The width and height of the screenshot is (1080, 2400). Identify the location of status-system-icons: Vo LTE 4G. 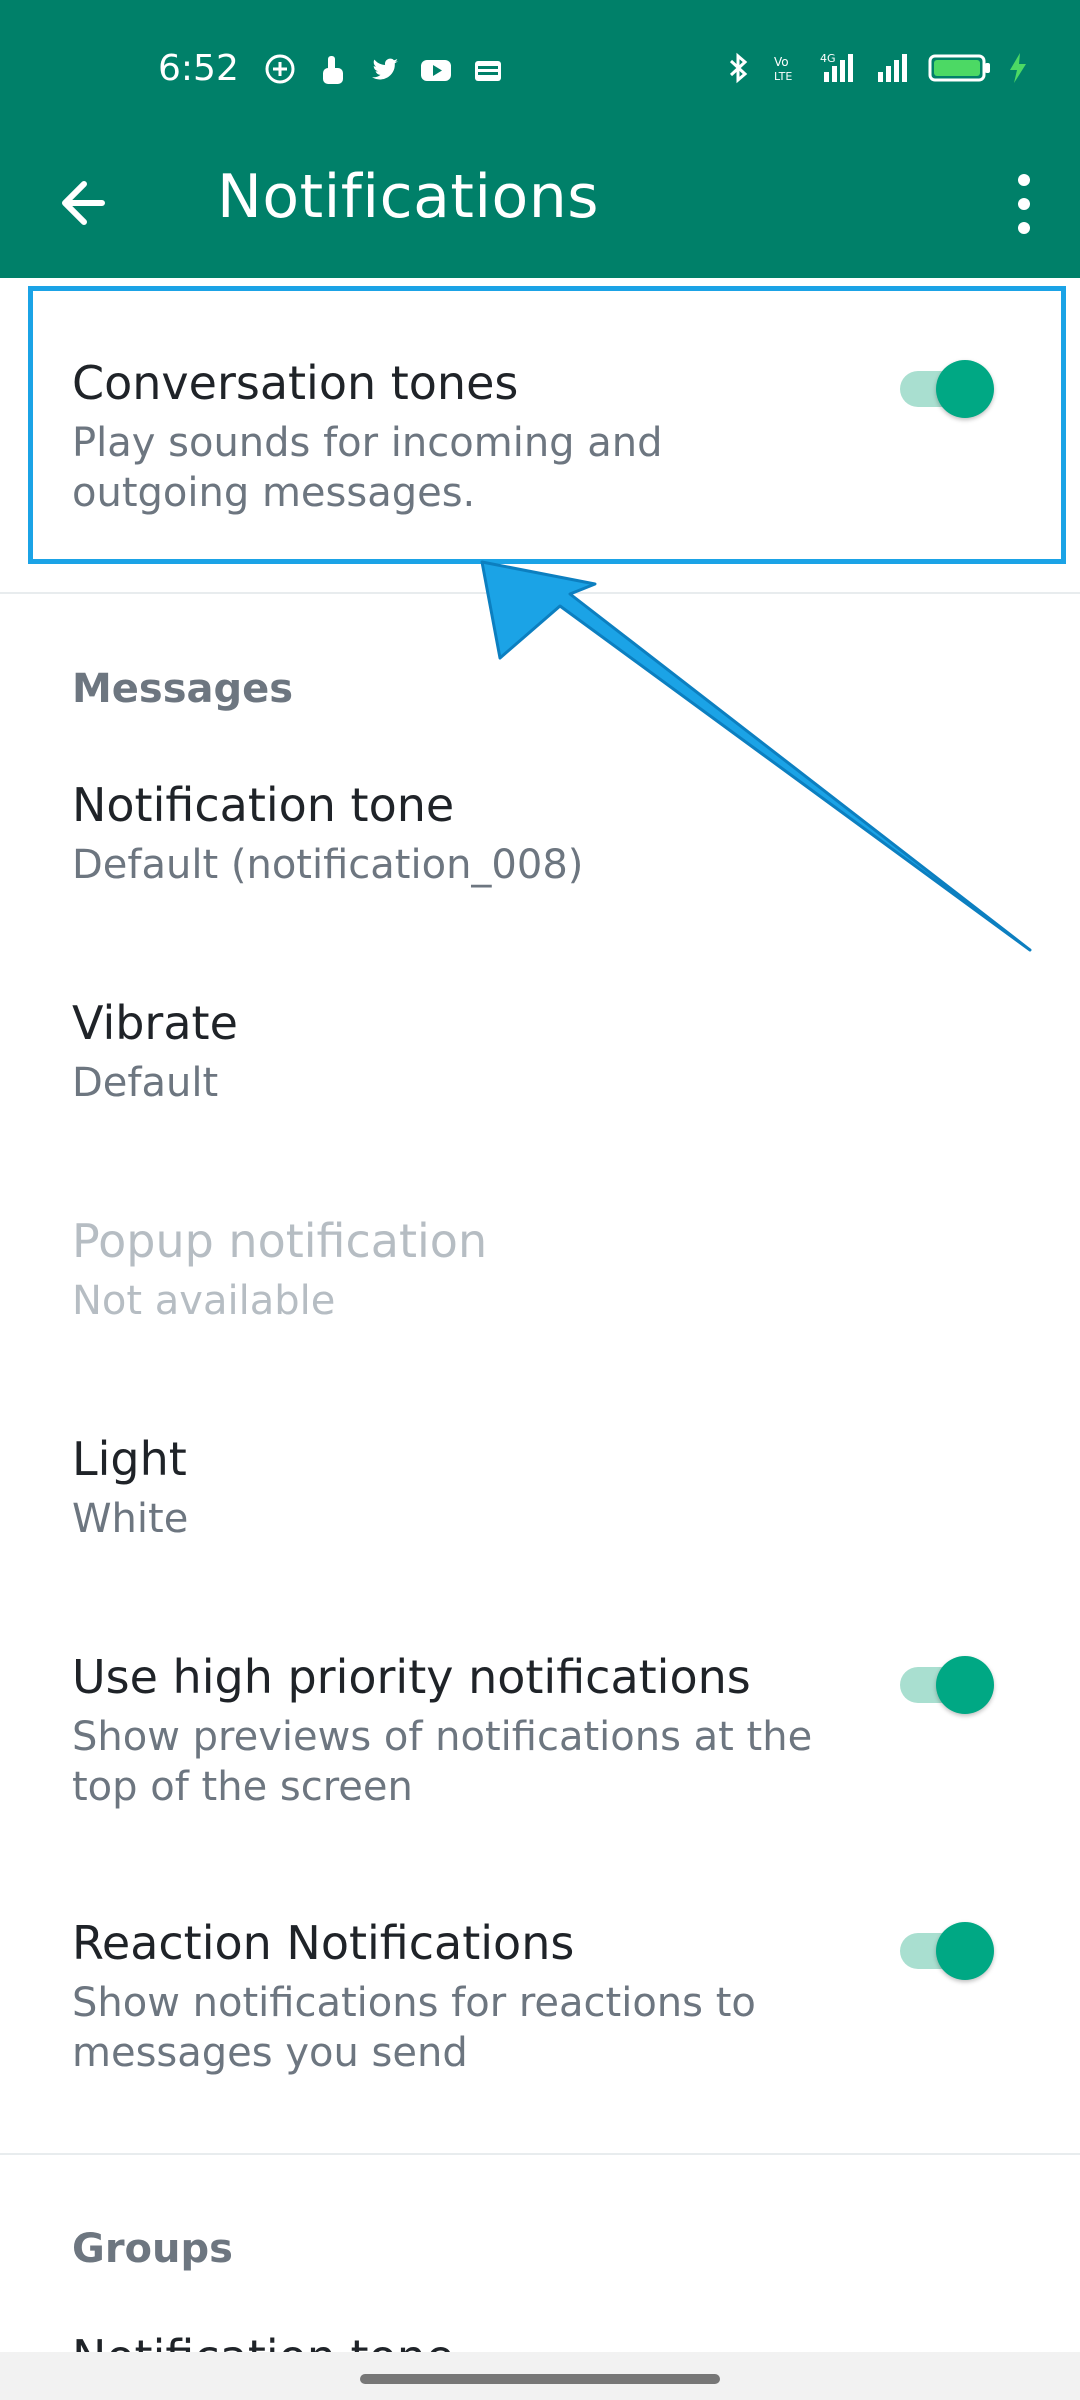
(875, 68).